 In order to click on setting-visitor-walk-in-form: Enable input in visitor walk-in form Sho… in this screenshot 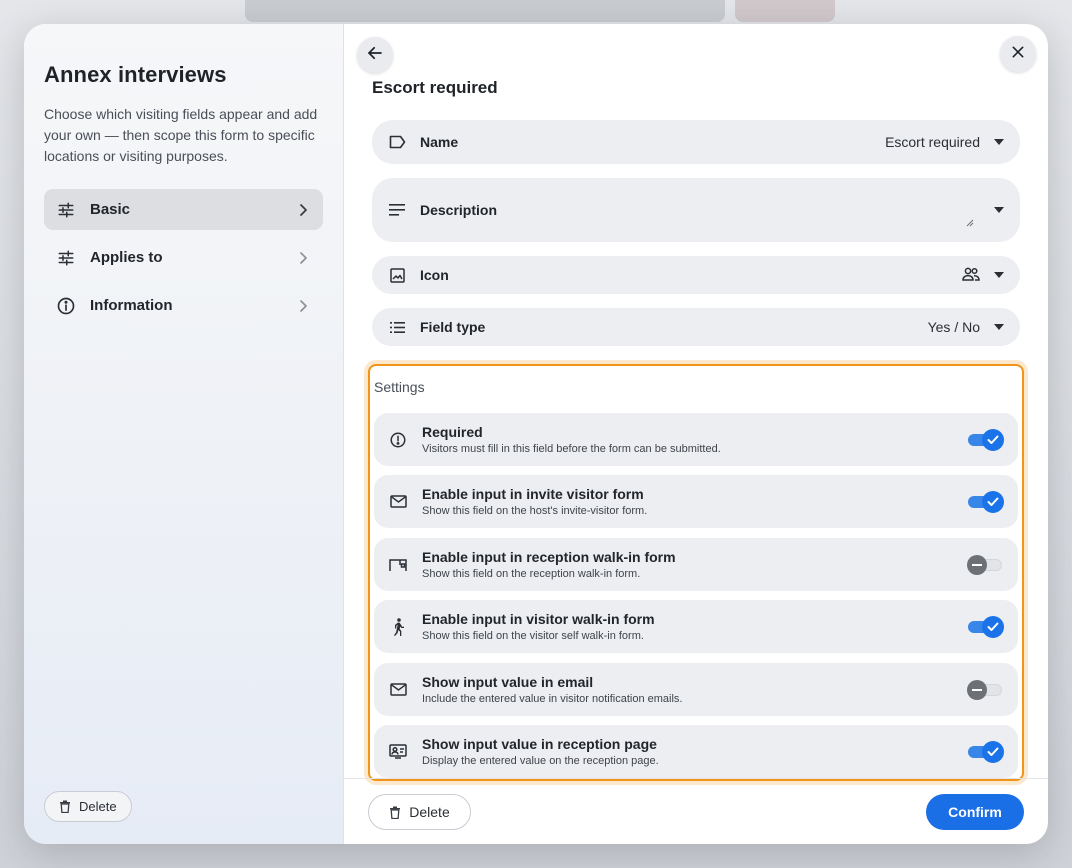, I will do `click(696, 626)`.